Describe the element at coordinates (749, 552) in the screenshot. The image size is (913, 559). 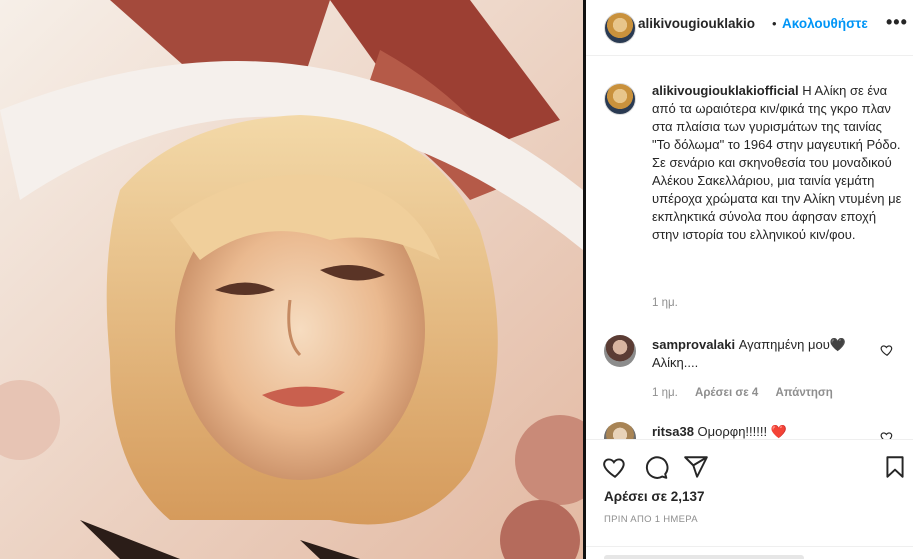
I see `add-comment-area` at that location.